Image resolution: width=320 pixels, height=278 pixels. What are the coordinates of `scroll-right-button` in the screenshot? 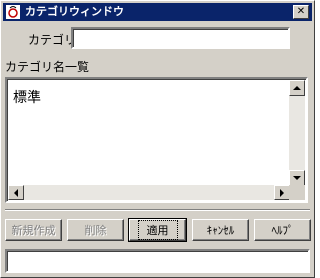 It's located at (282, 192).